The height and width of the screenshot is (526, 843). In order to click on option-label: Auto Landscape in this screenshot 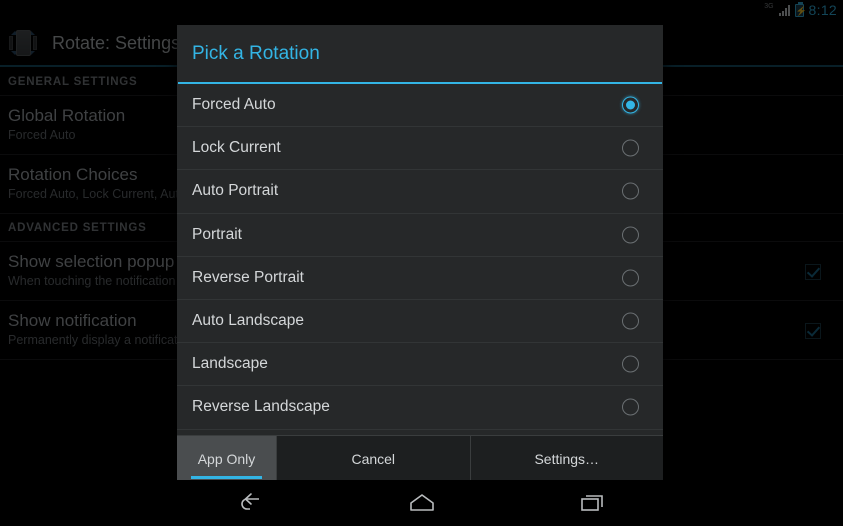, I will do `click(248, 321)`.